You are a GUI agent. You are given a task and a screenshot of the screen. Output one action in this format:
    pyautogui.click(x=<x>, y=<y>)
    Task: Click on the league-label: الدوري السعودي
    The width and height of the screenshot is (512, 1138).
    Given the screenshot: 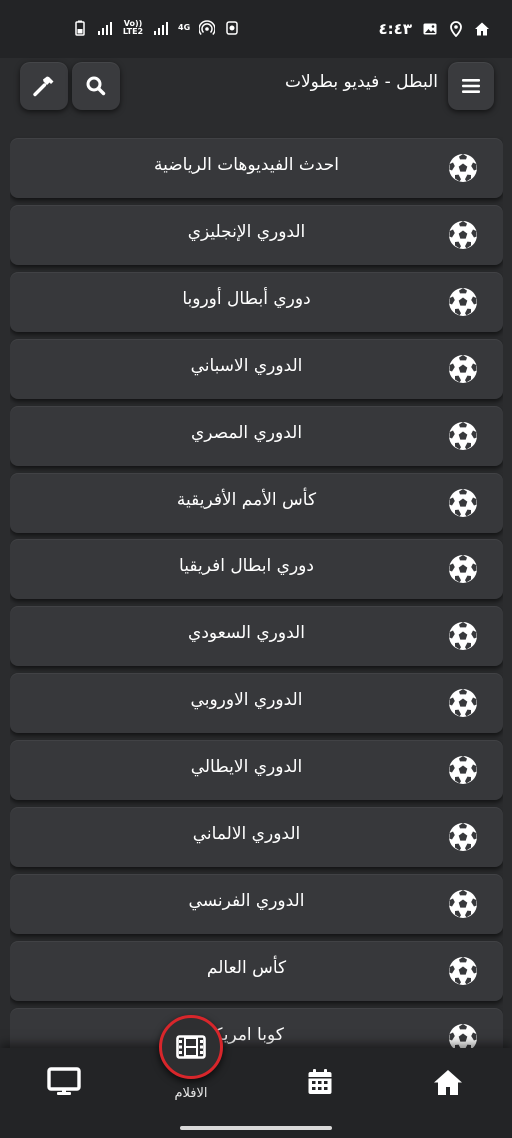 What is the action you would take?
    pyautogui.click(x=246, y=633)
    